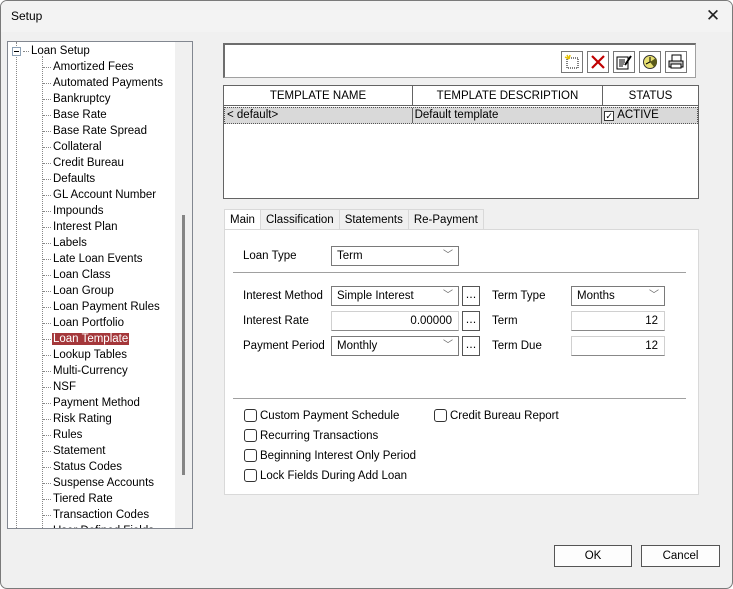 The width and height of the screenshot is (733, 589). I want to click on tree-item-statement: Statement, so click(74, 451).